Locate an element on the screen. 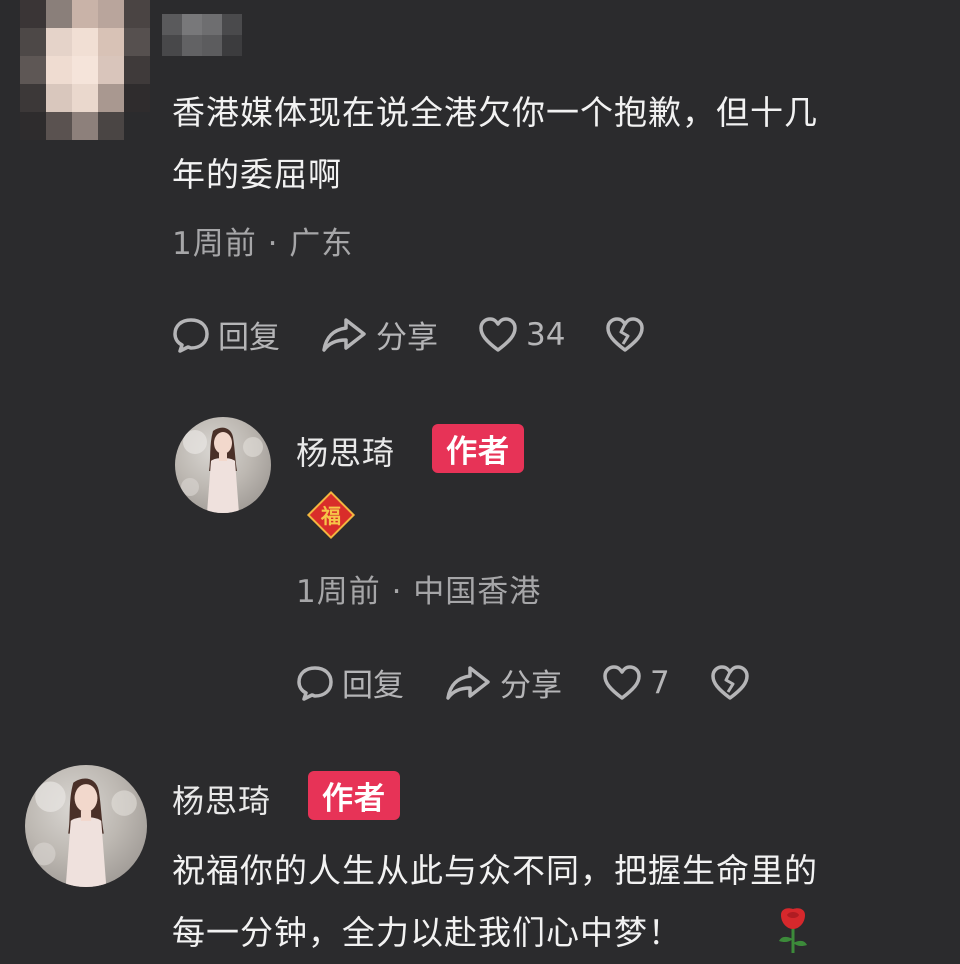  like-button: 34 is located at coordinates (521, 335).